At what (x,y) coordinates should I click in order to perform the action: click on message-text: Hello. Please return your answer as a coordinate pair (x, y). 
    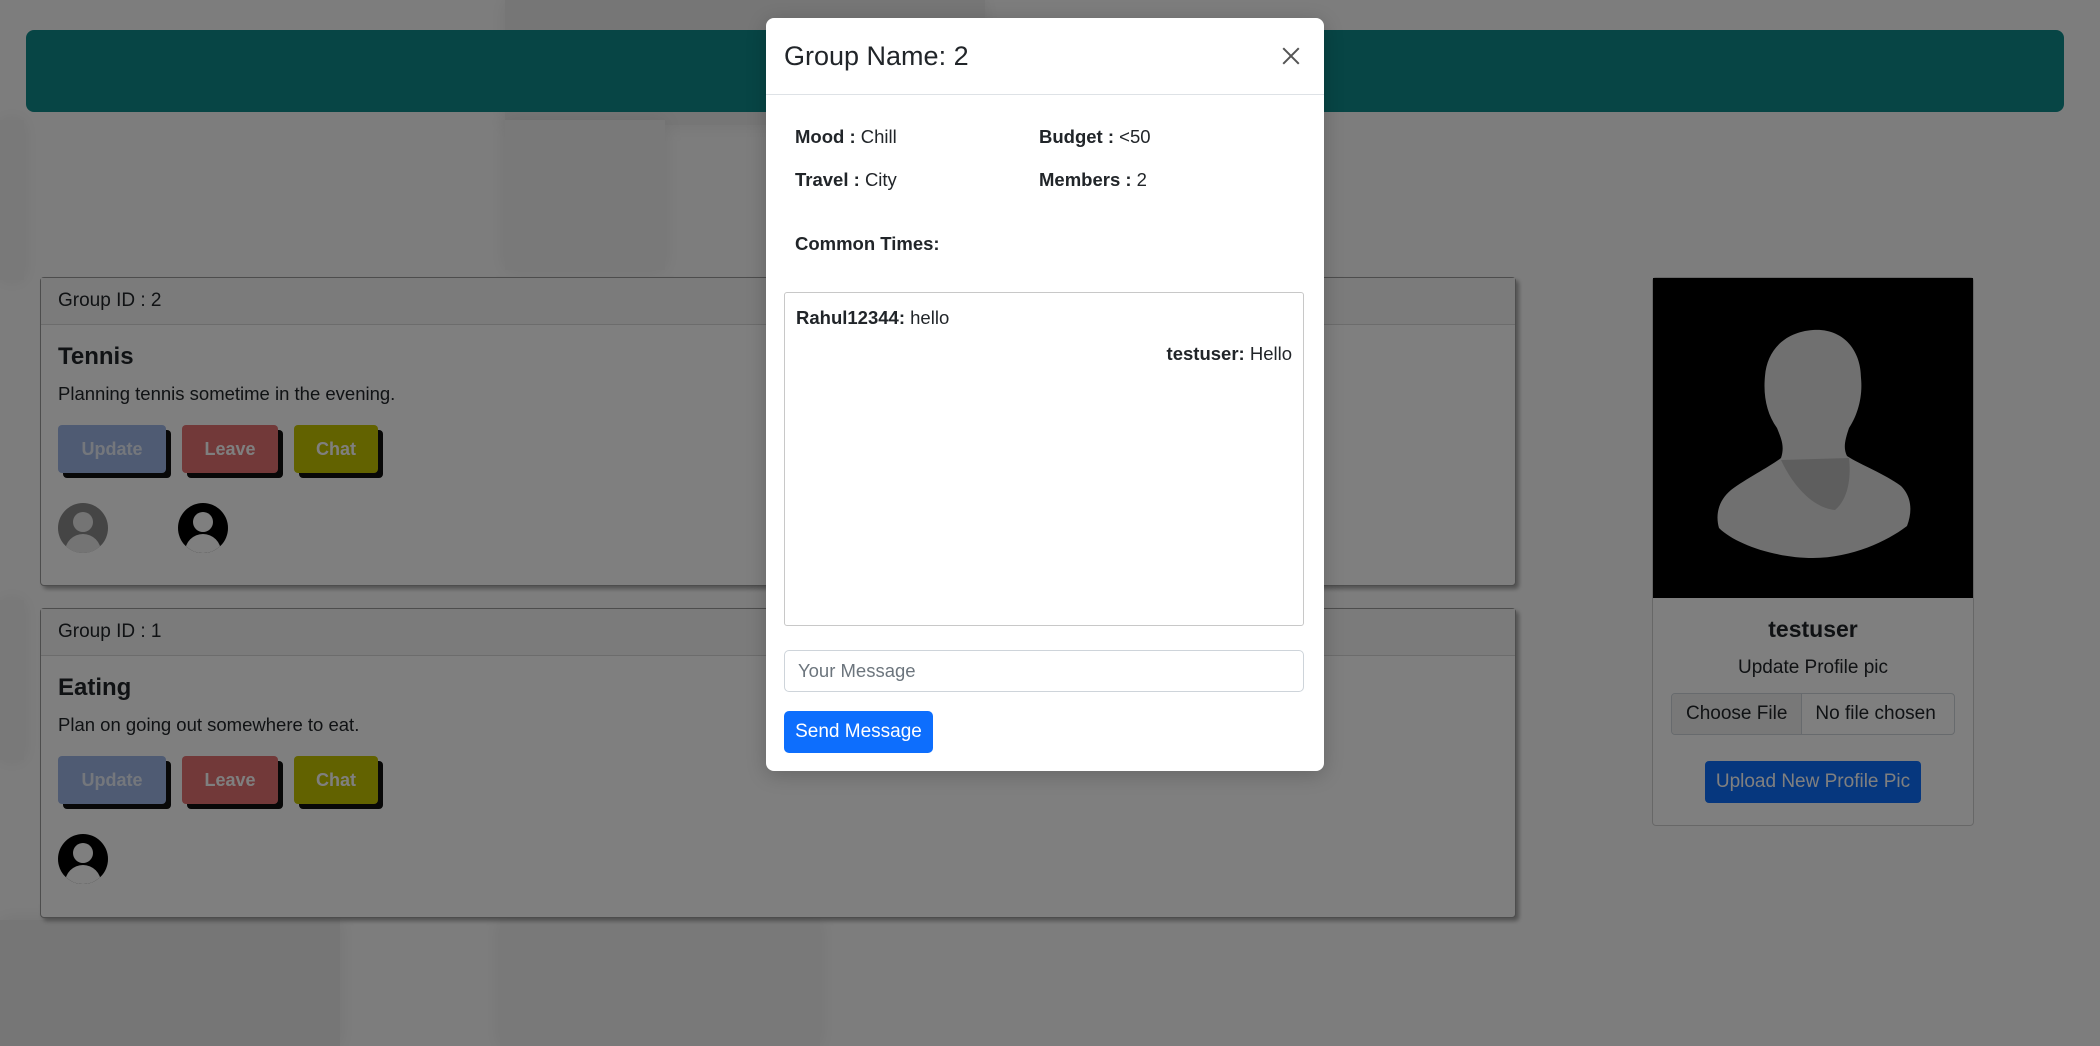
    Looking at the image, I should click on (1270, 353).